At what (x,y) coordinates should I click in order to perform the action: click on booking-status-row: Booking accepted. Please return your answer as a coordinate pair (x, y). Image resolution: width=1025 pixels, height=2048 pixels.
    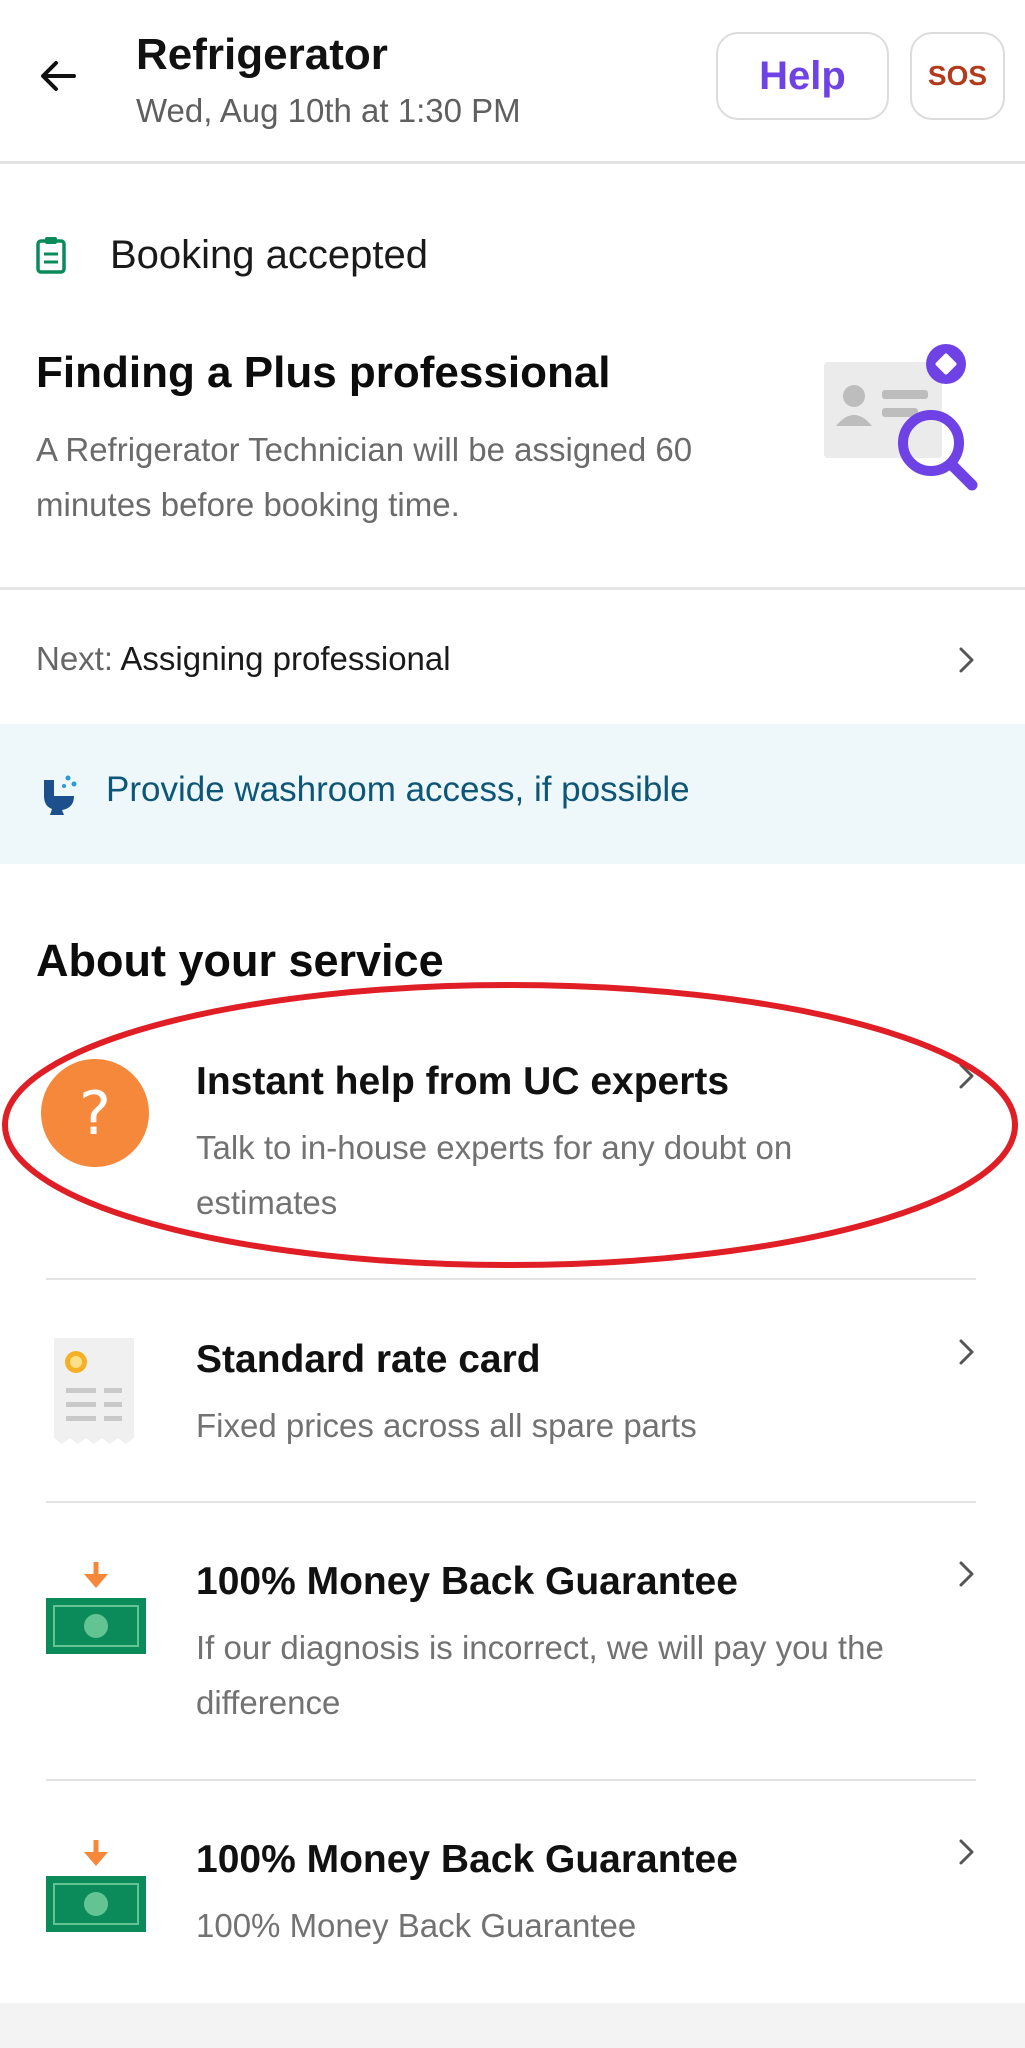
    Looking at the image, I should click on (232, 255).